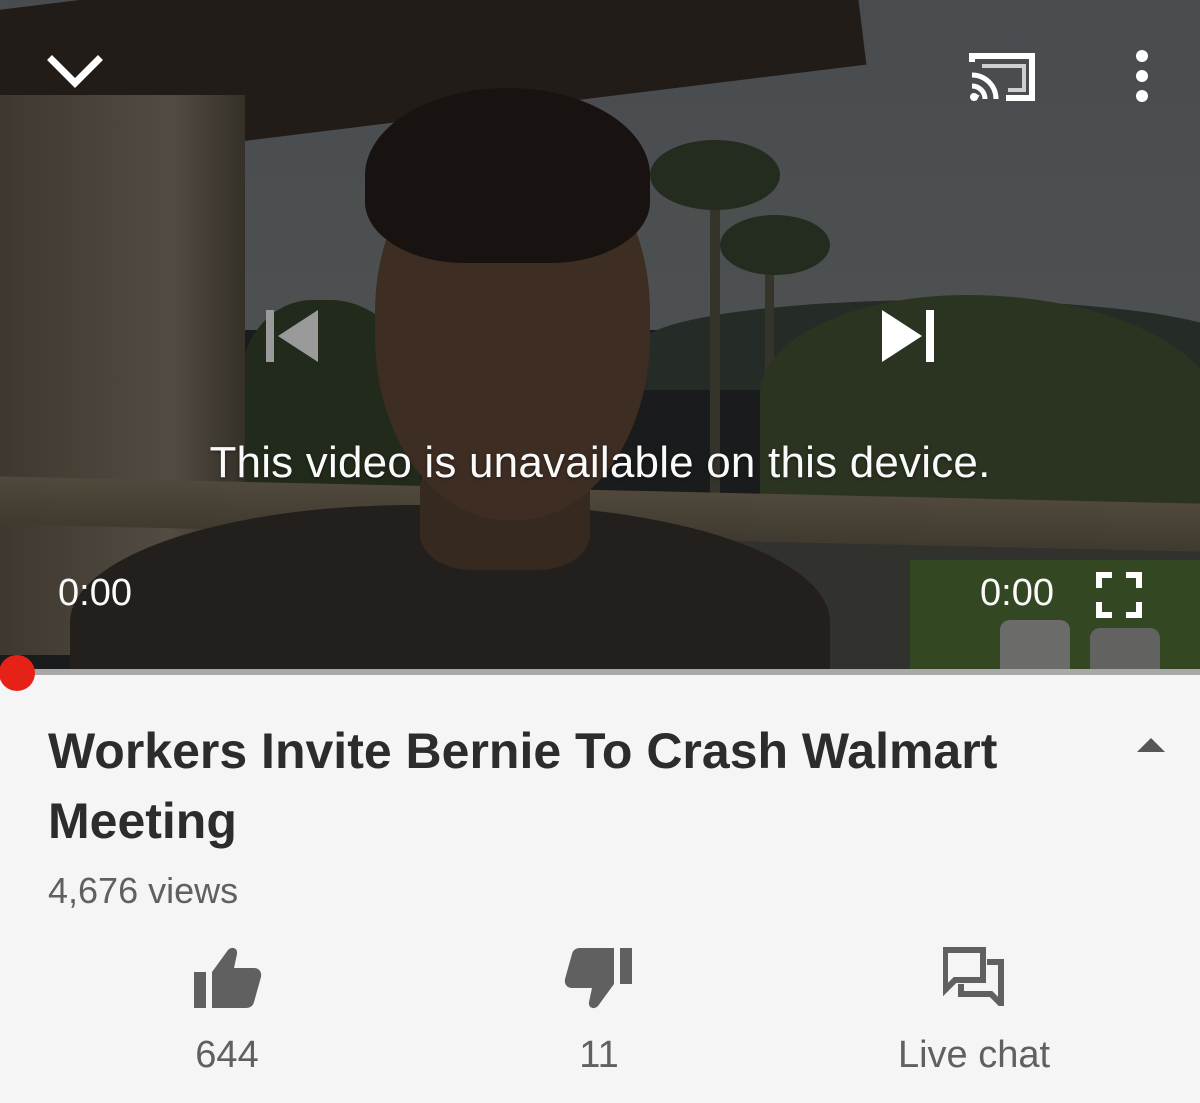 The width and height of the screenshot is (1200, 1103). I want to click on live-chat-label: Live chat, so click(974, 1055).